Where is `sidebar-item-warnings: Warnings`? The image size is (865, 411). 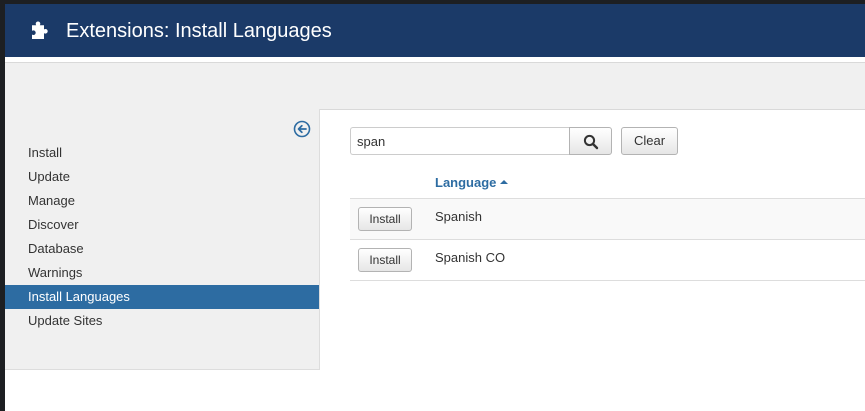
sidebar-item-warnings: Warnings is located at coordinates (162, 273).